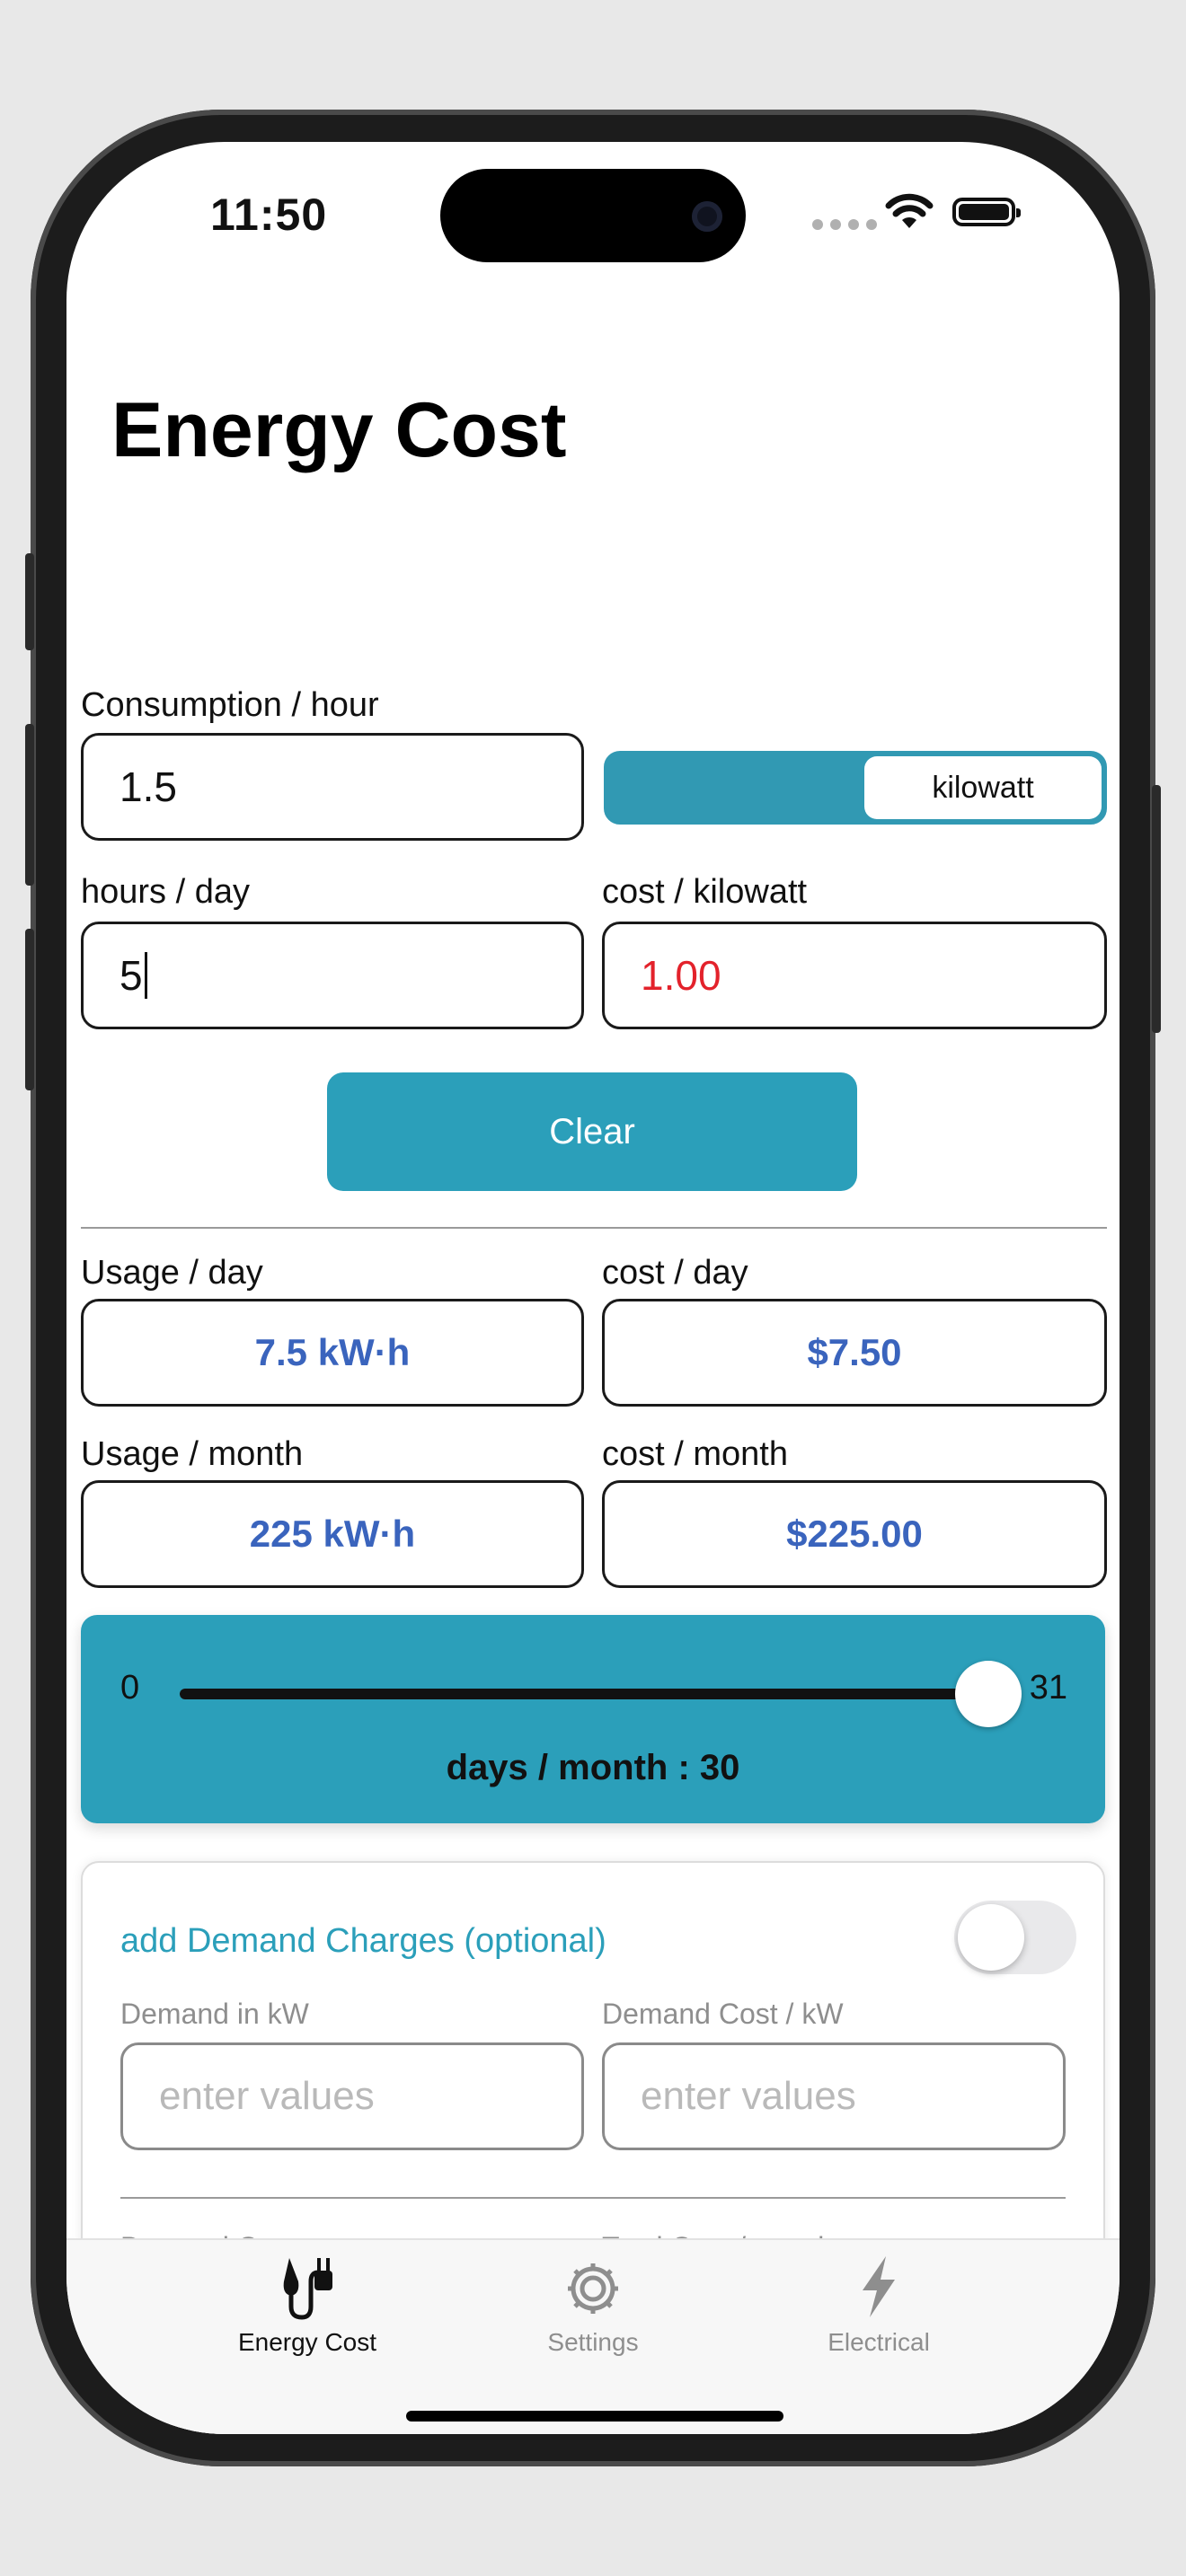 This screenshot has height=2576, width=1186. I want to click on days-per-month-caption: days / month : 30, so click(593, 1767).